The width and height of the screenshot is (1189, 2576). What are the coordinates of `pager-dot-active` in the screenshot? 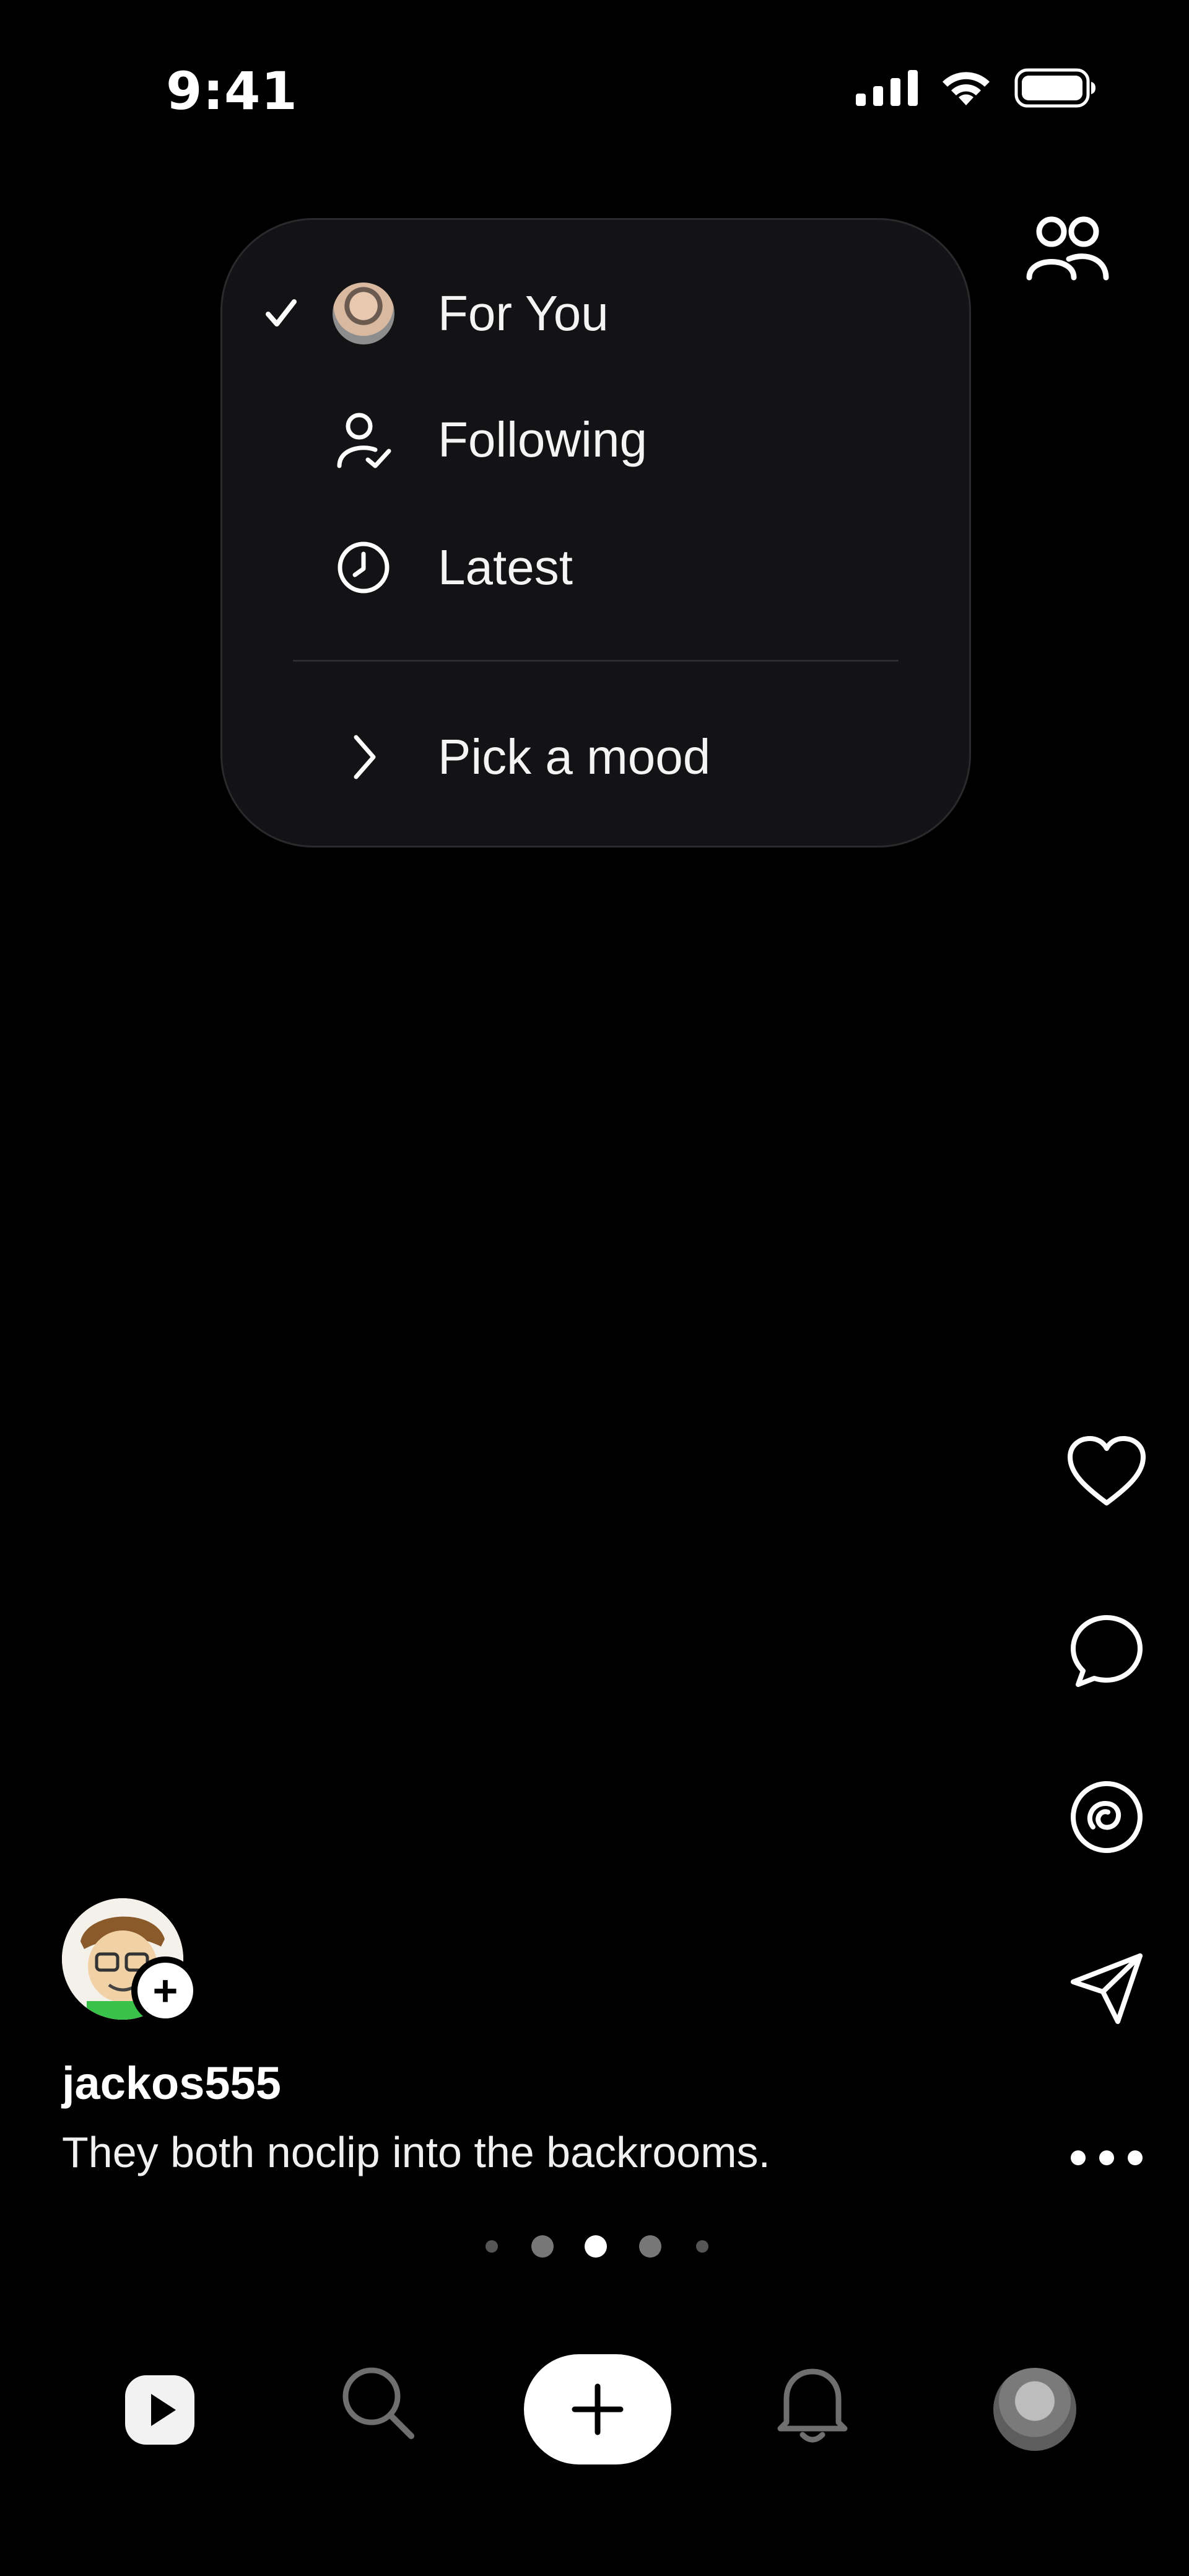 It's located at (596, 2246).